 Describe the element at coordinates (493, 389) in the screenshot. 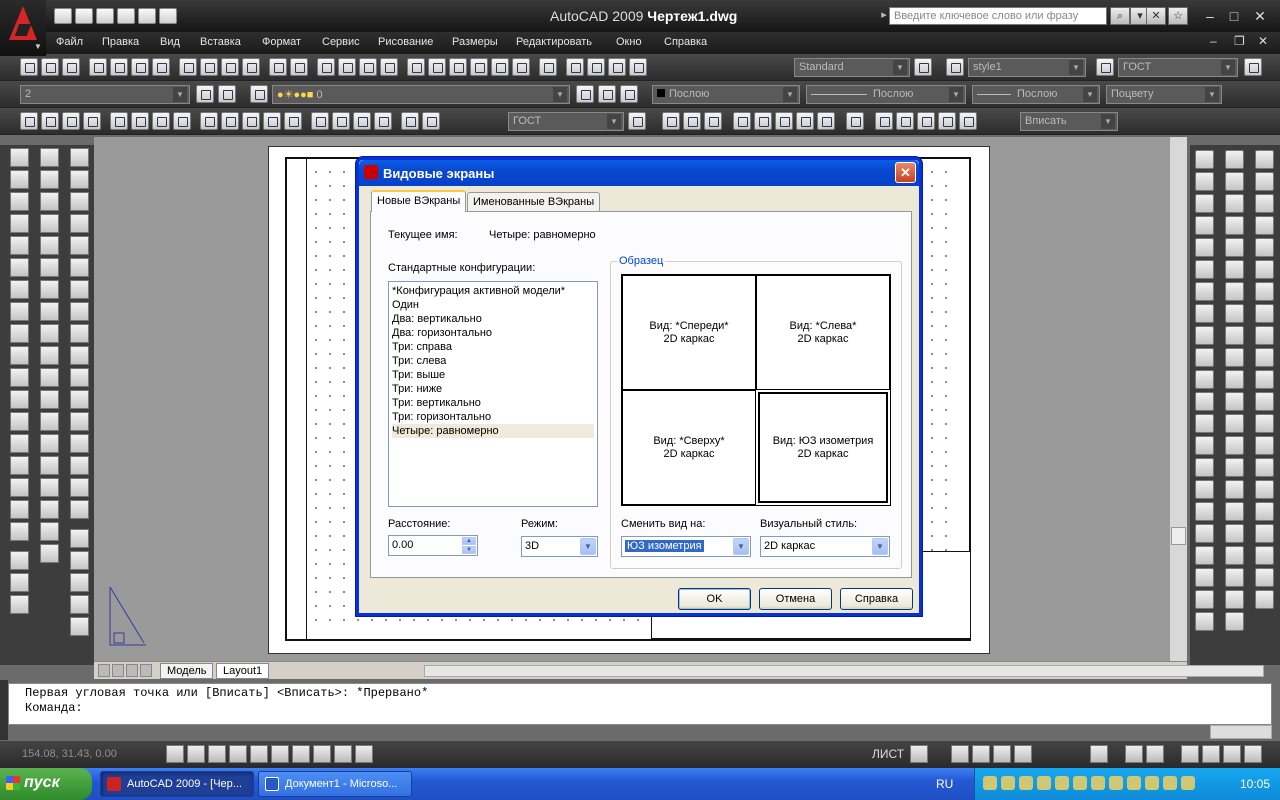

I see `config-list-item: Три: ниже` at that location.